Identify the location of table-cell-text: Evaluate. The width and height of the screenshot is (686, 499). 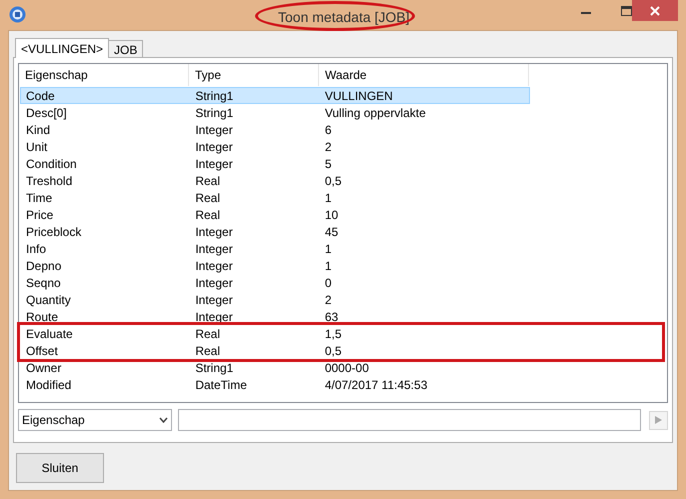
(49, 334).